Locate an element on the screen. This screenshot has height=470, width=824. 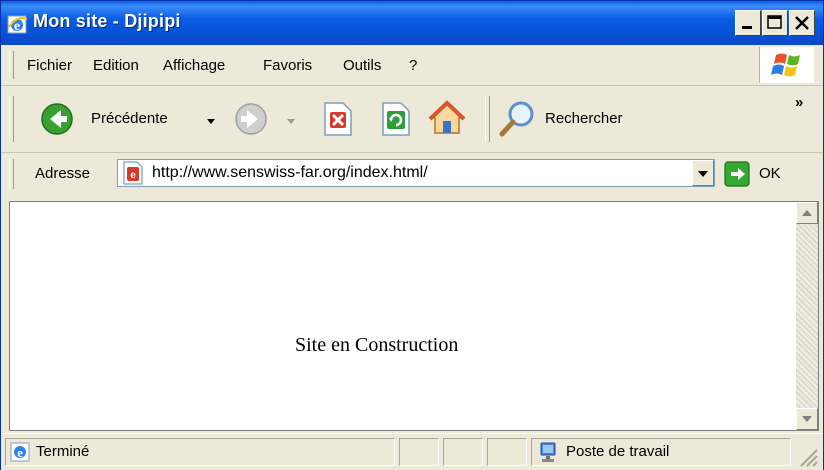
home-icon is located at coordinates (447, 118).